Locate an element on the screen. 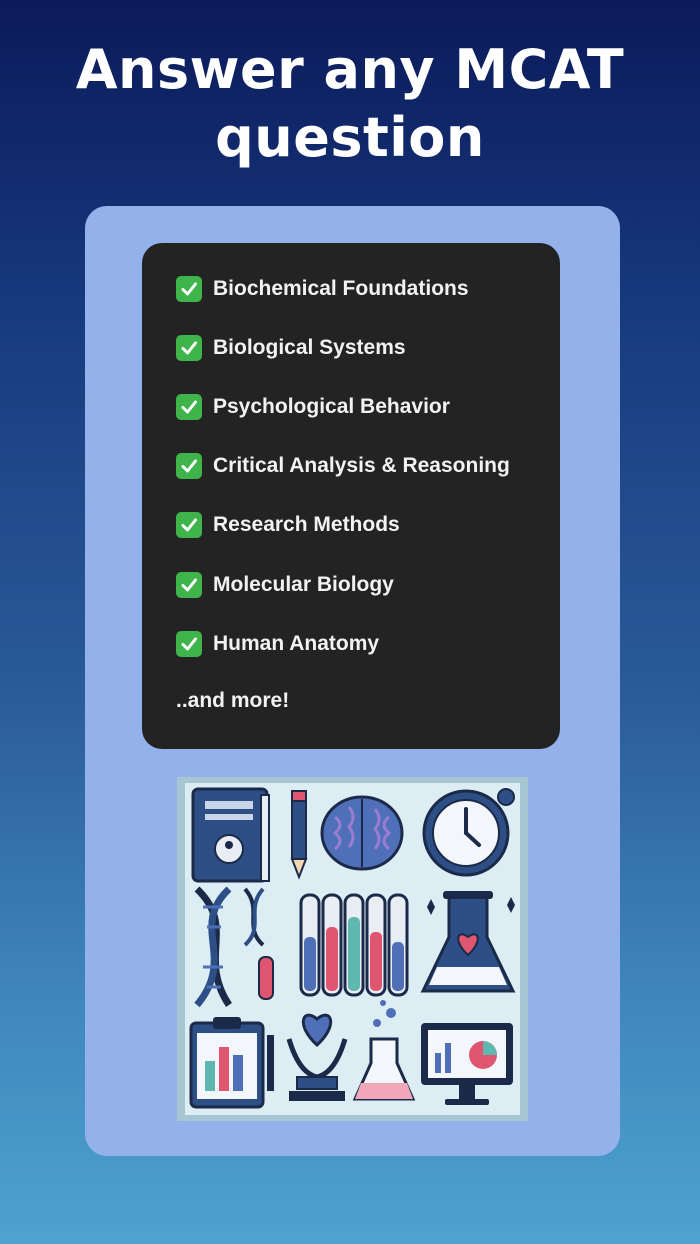 The width and height of the screenshot is (700, 1244). mcat-illustration is located at coordinates (352, 949).